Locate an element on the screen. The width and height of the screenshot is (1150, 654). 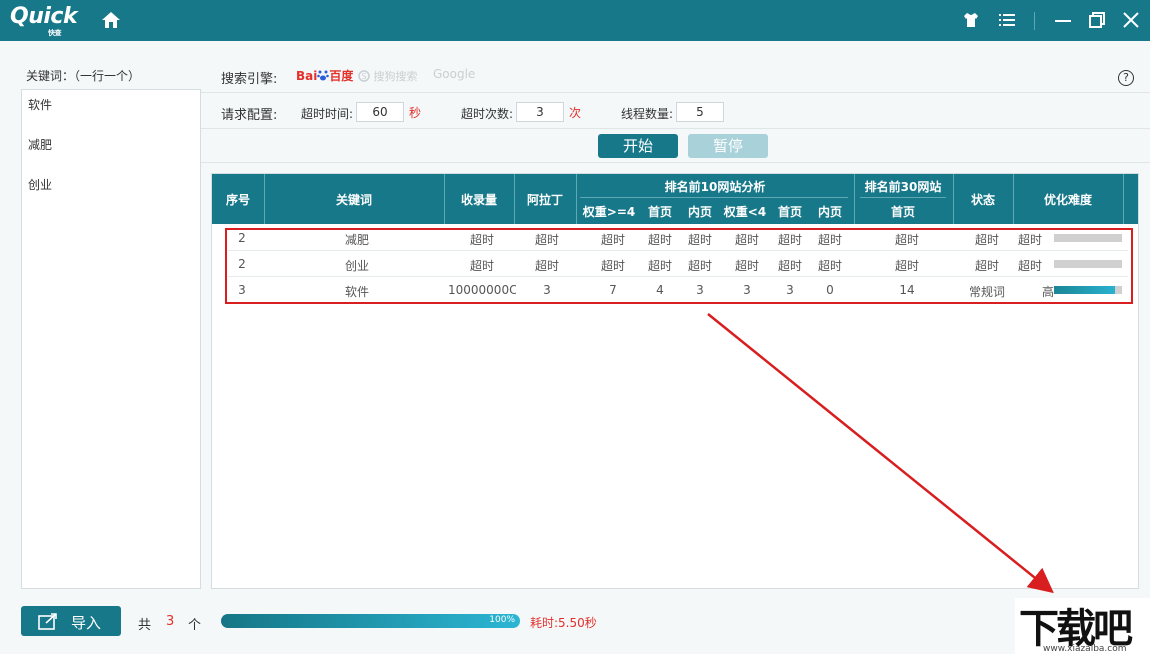
watermark-logo: 下载吧 www.xiazaiba.com is located at coordinates (1082, 626).